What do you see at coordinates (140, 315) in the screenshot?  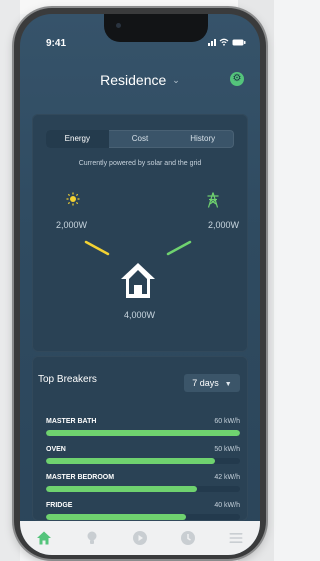 I see `home-watts: 4,000W` at bounding box center [140, 315].